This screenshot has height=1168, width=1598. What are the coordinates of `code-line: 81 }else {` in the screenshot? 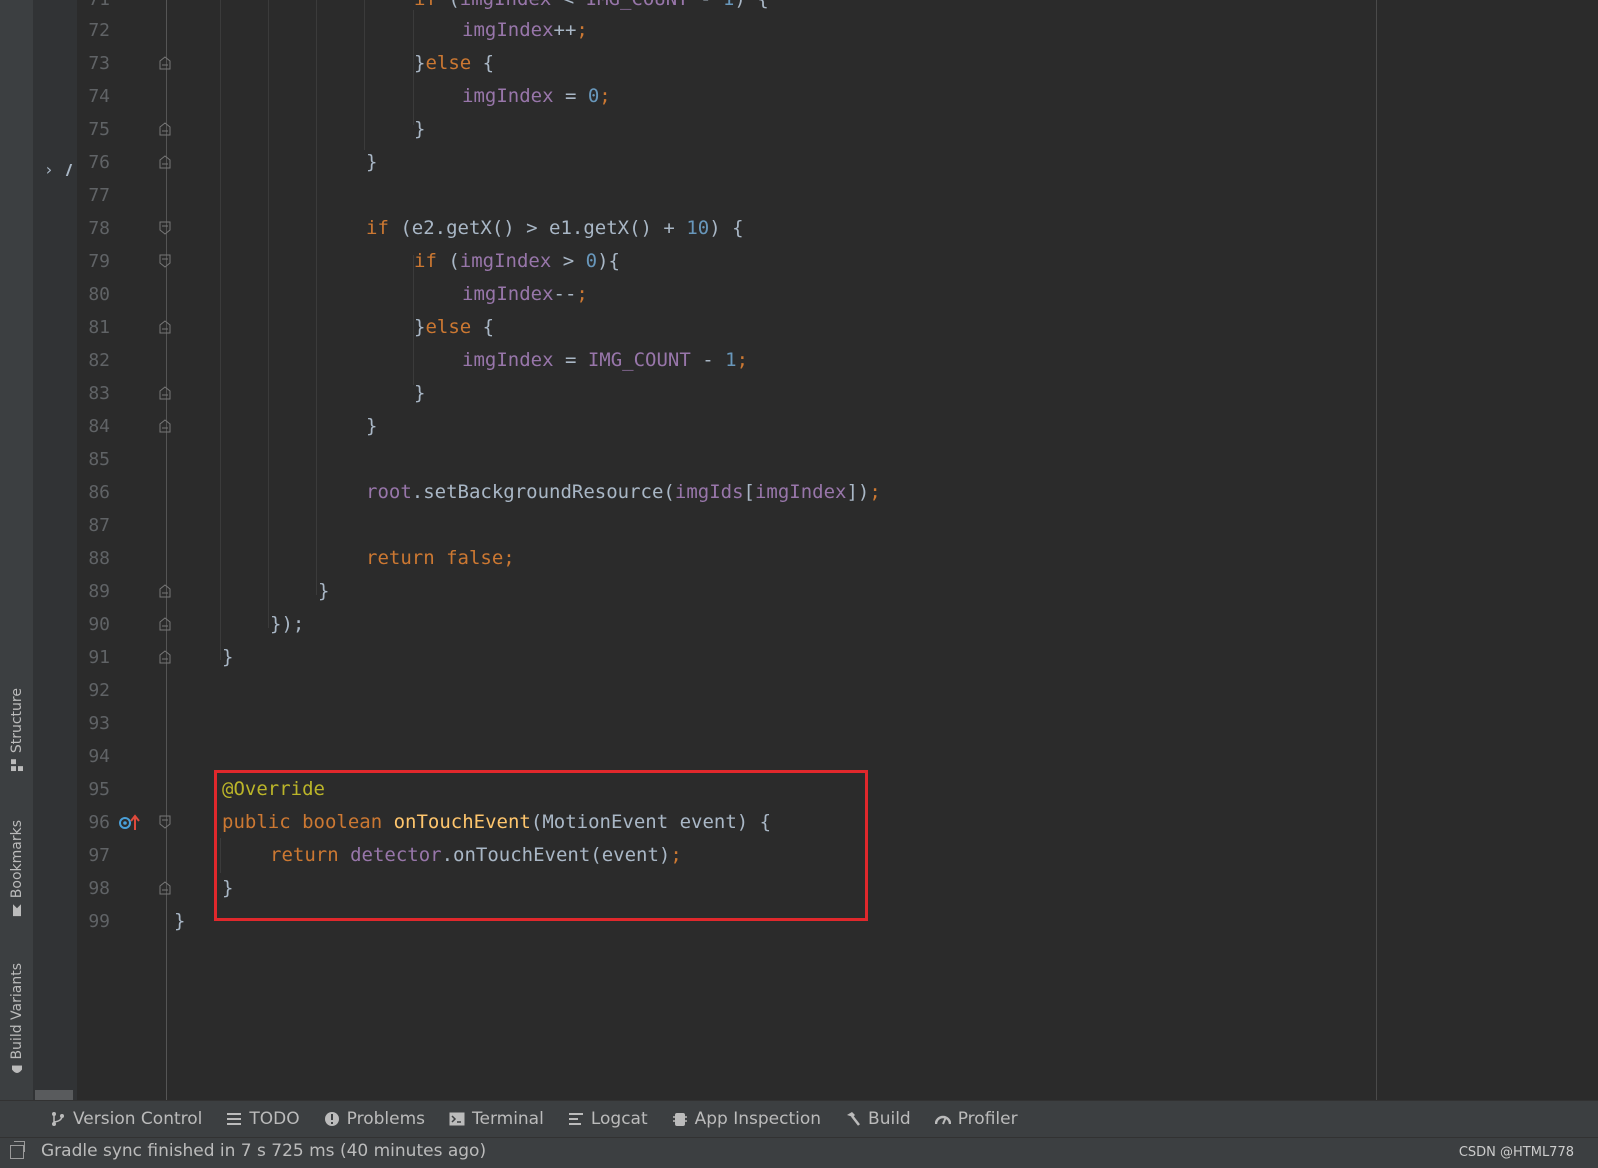 It's located at (799, 327).